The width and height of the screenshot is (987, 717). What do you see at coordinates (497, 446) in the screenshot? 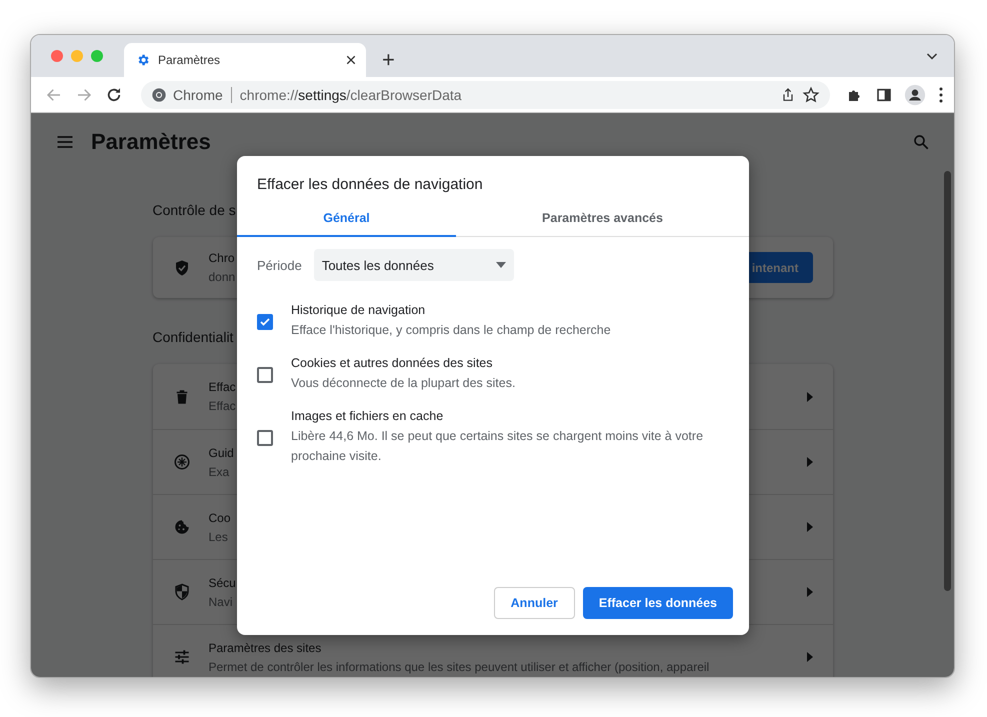
I see `option-description: Libère 44,6 Mo. Il se peut que certains sites se chargent moins vite à votre prochaine visite.` at bounding box center [497, 446].